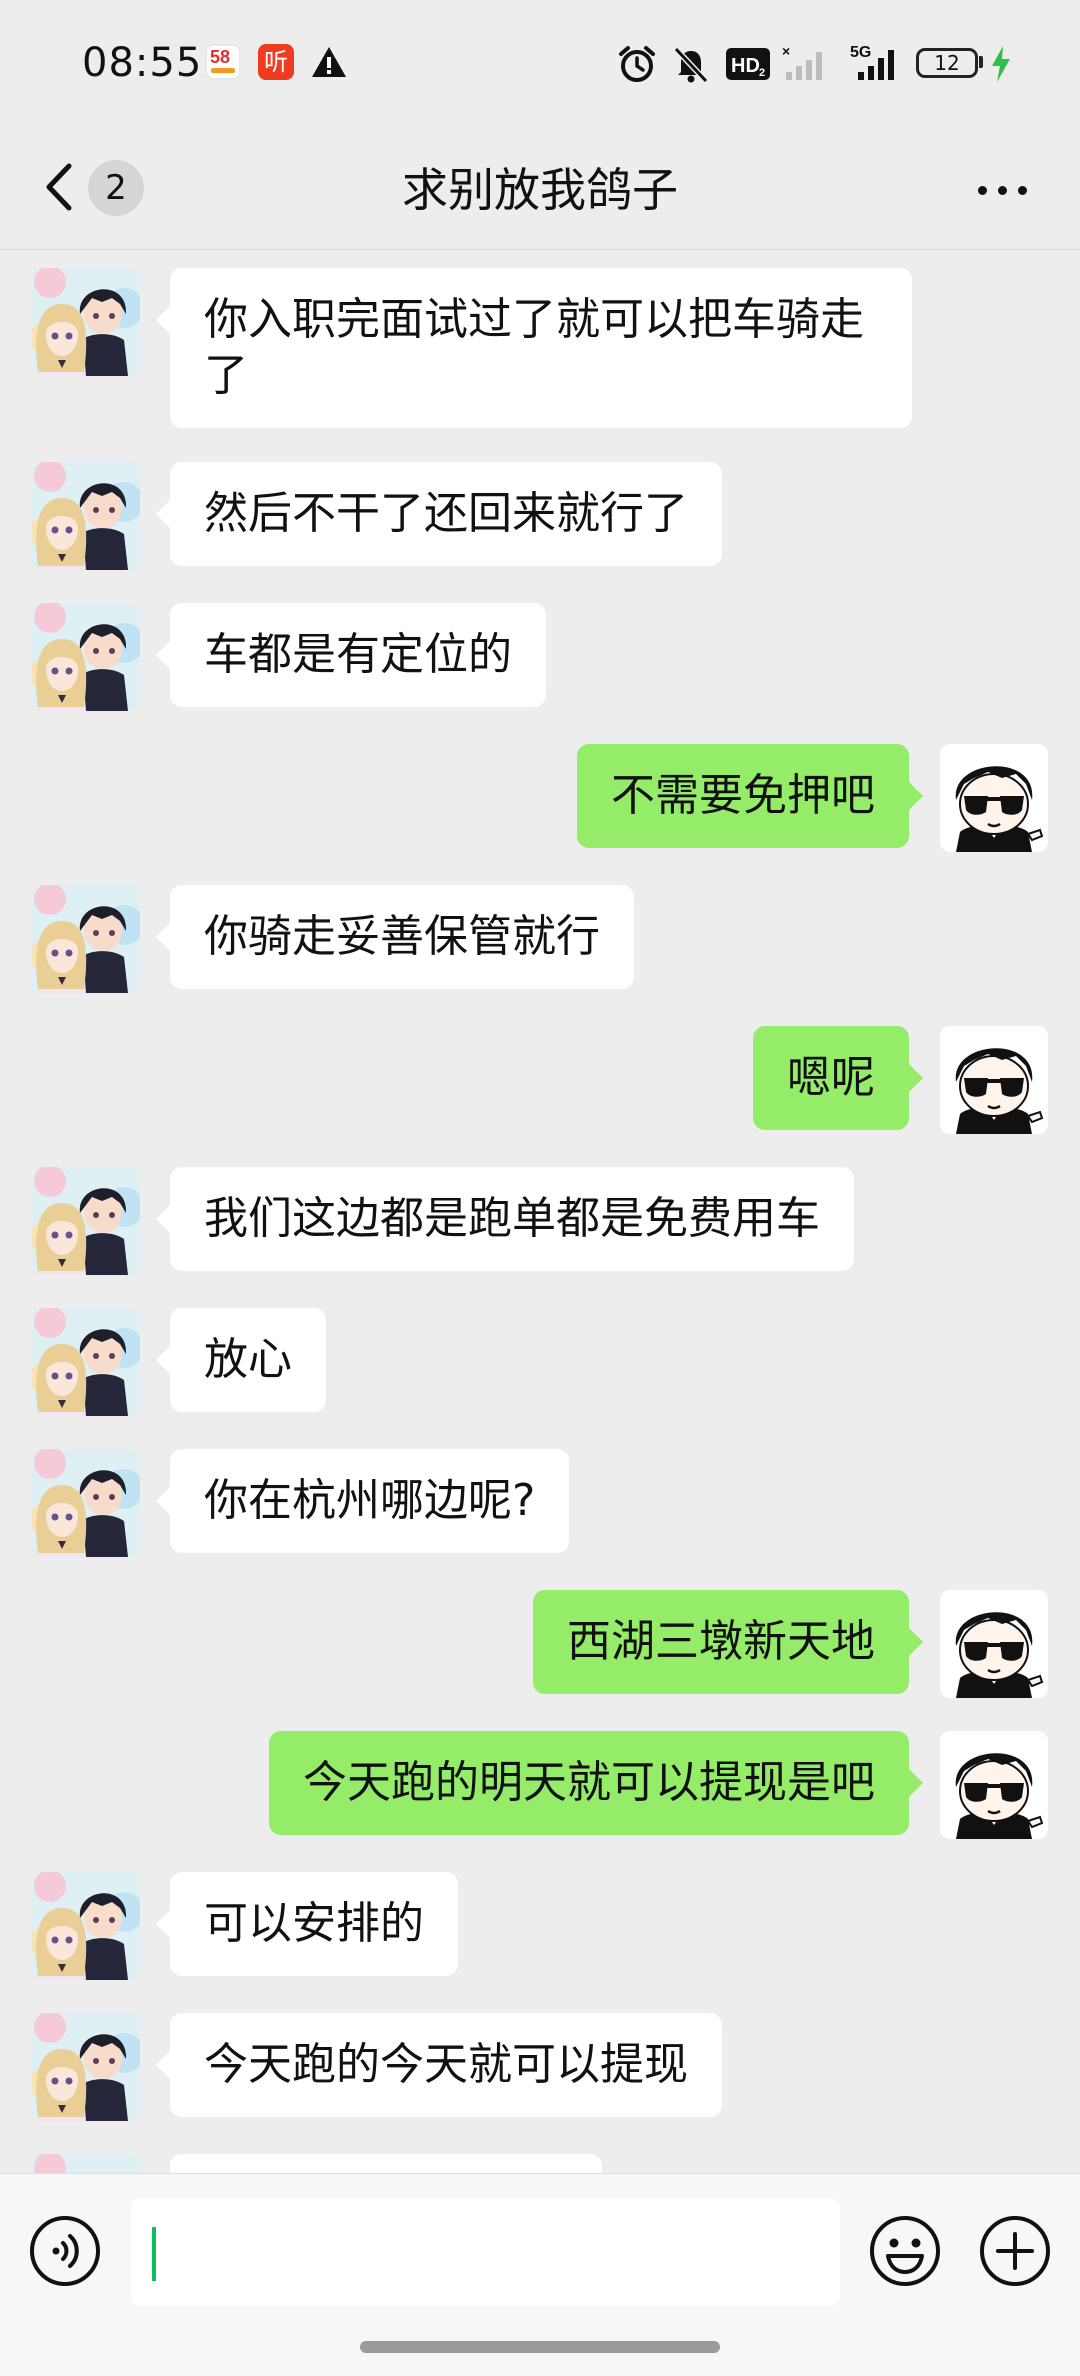  I want to click on chat-title: 求别放我鸽子, so click(540, 190).